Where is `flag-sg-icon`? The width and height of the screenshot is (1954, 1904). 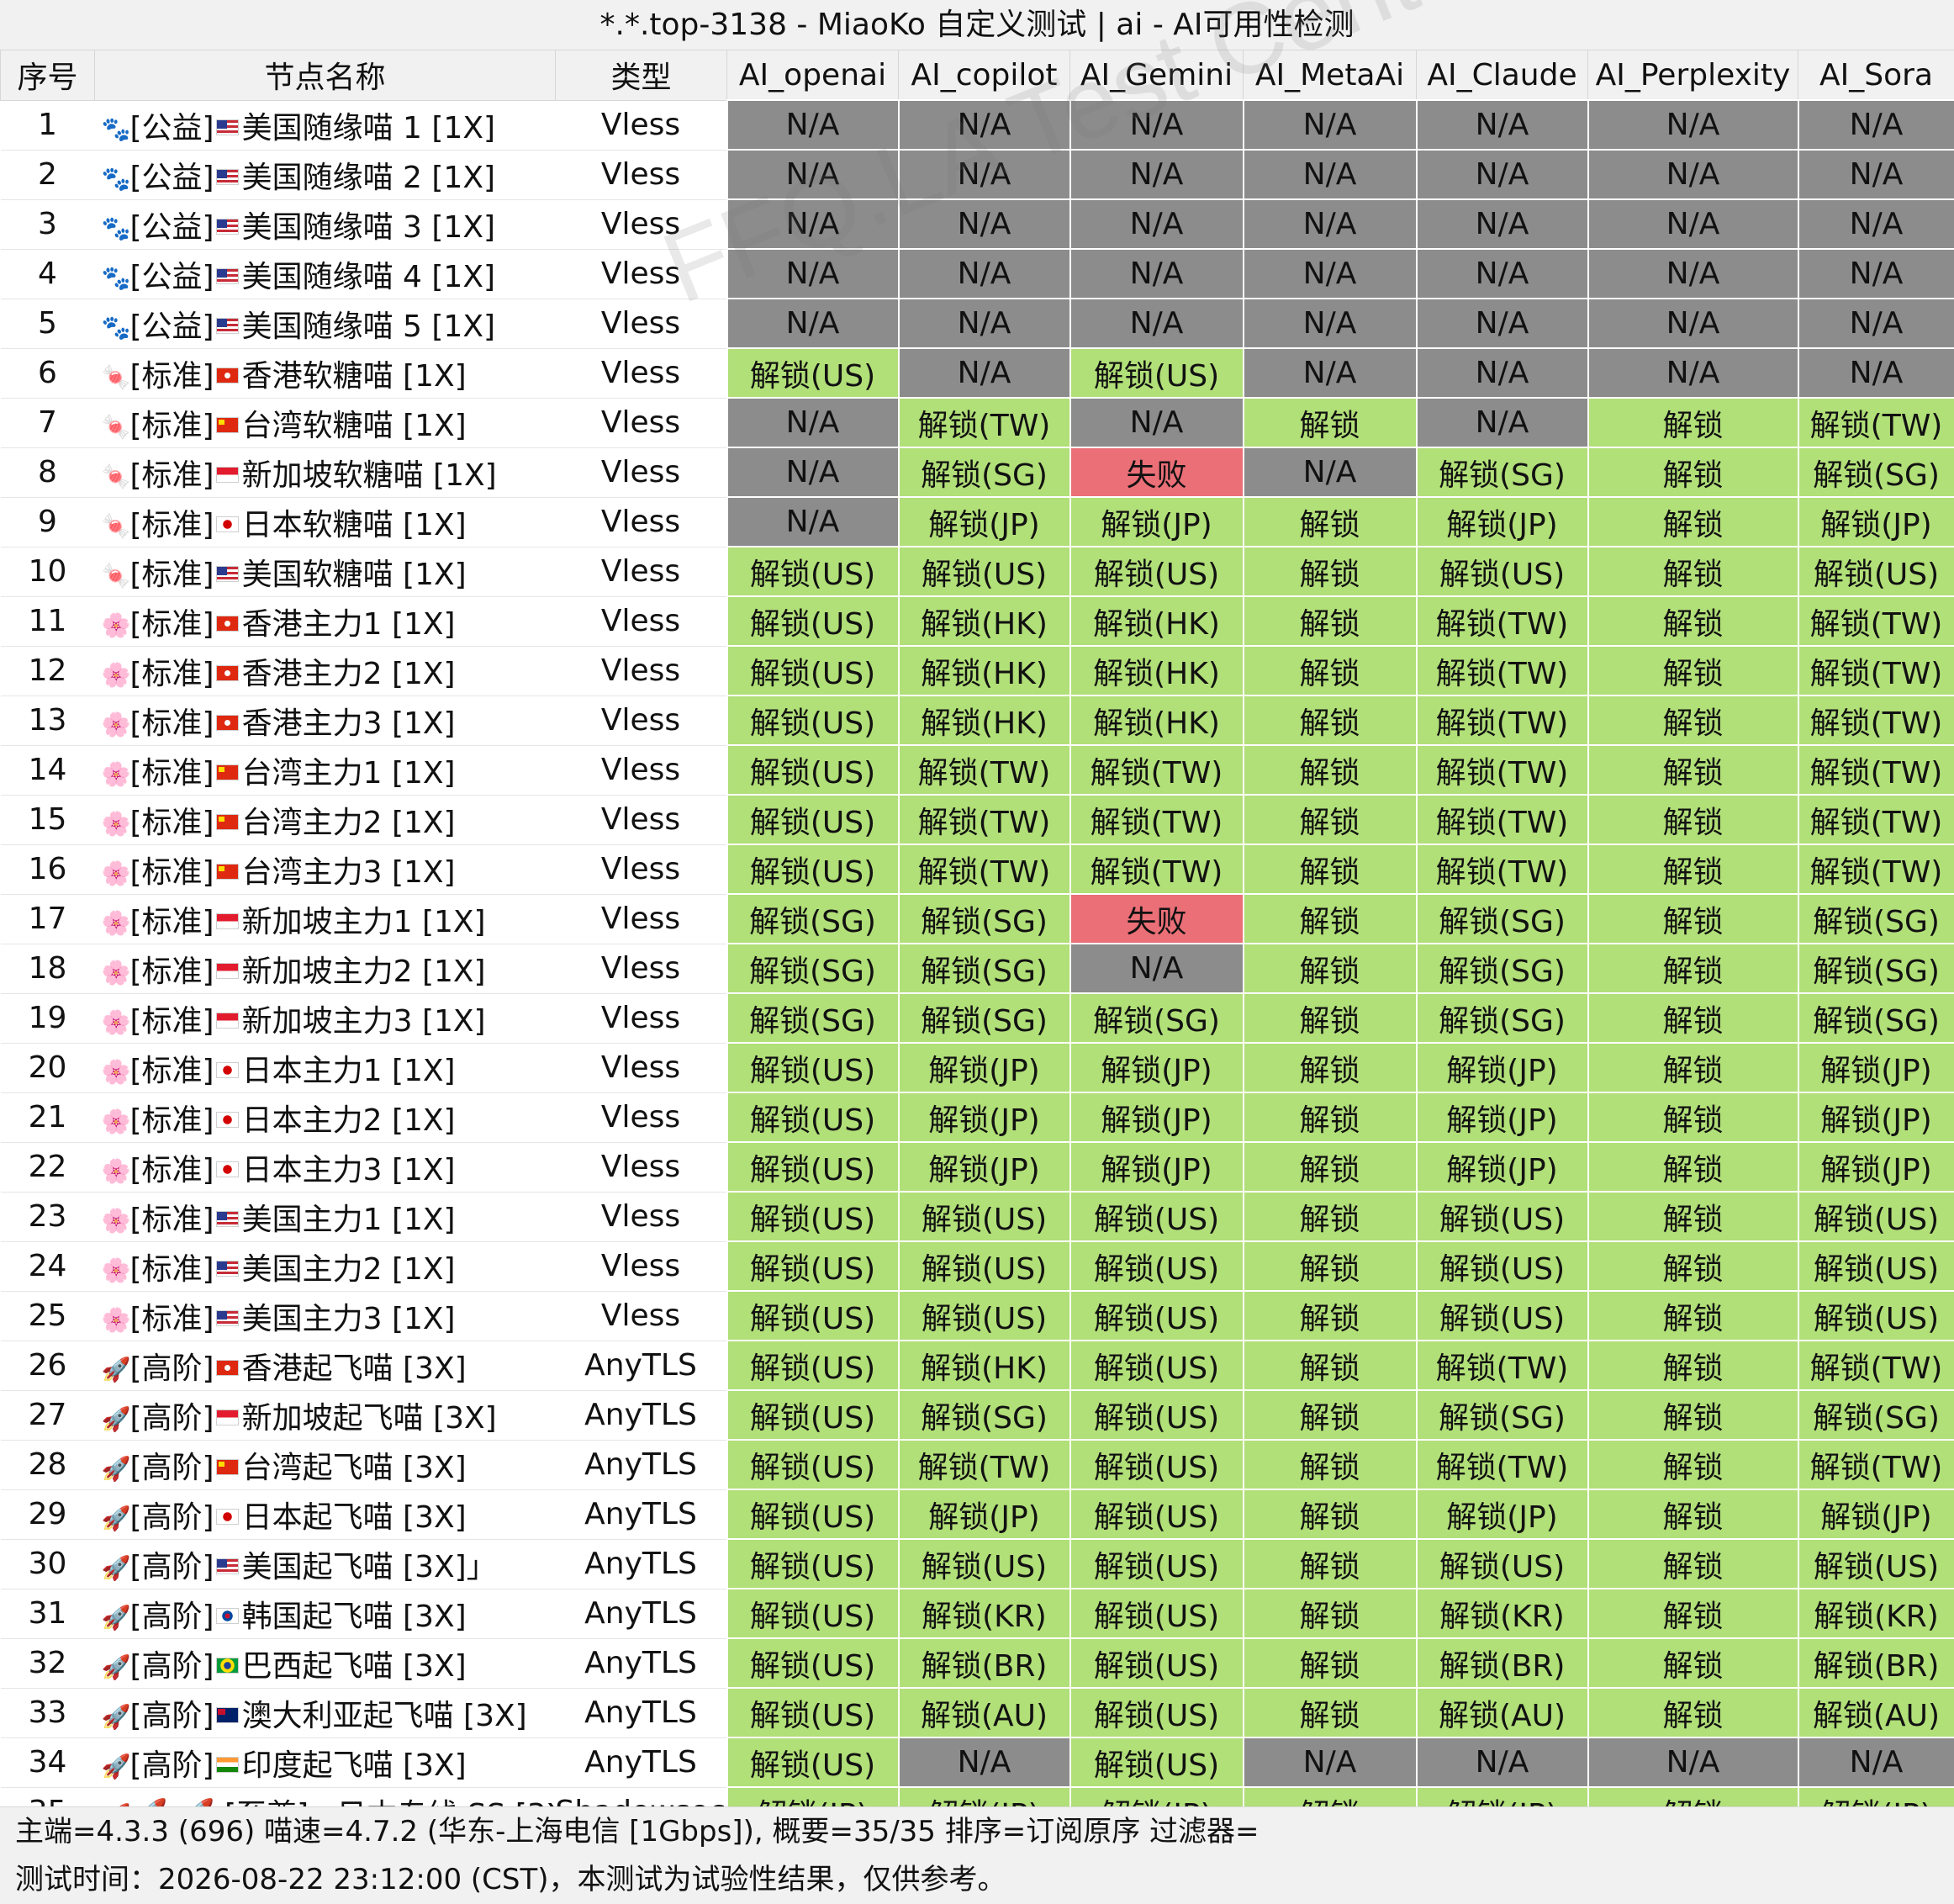
flag-sg-icon is located at coordinates (227, 921).